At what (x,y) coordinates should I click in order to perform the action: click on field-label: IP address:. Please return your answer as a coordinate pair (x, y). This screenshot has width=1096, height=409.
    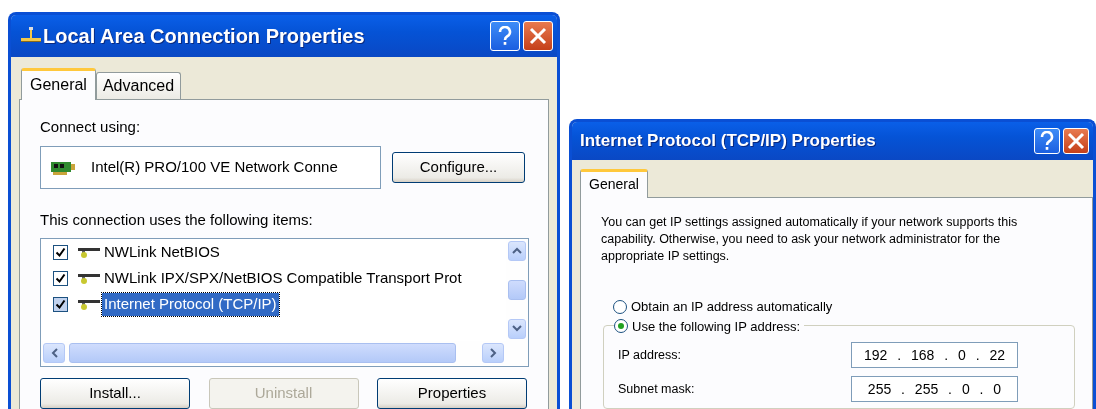
    Looking at the image, I should click on (649, 355).